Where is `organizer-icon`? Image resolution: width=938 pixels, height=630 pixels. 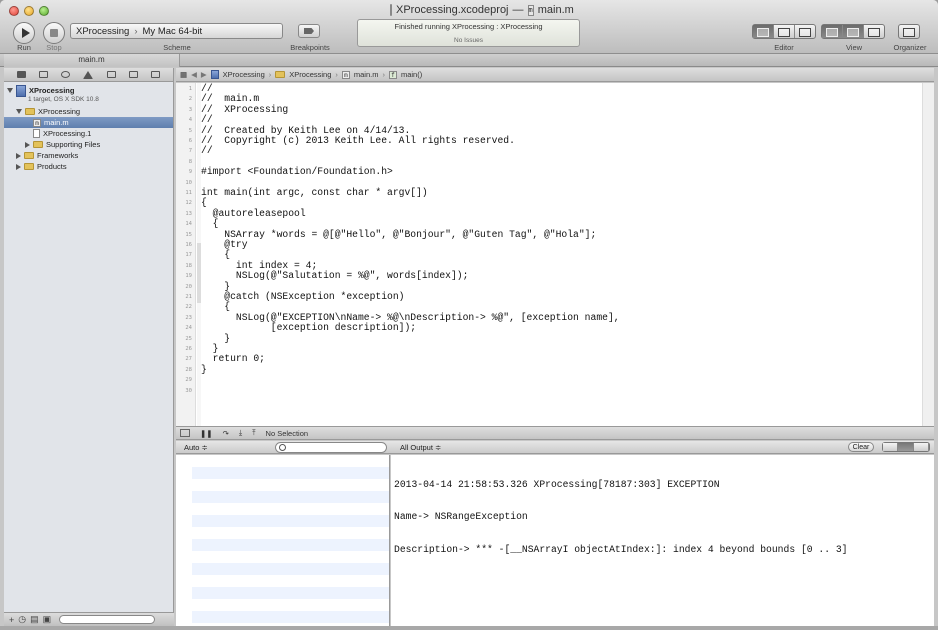
organizer-icon is located at coordinates (909, 31).